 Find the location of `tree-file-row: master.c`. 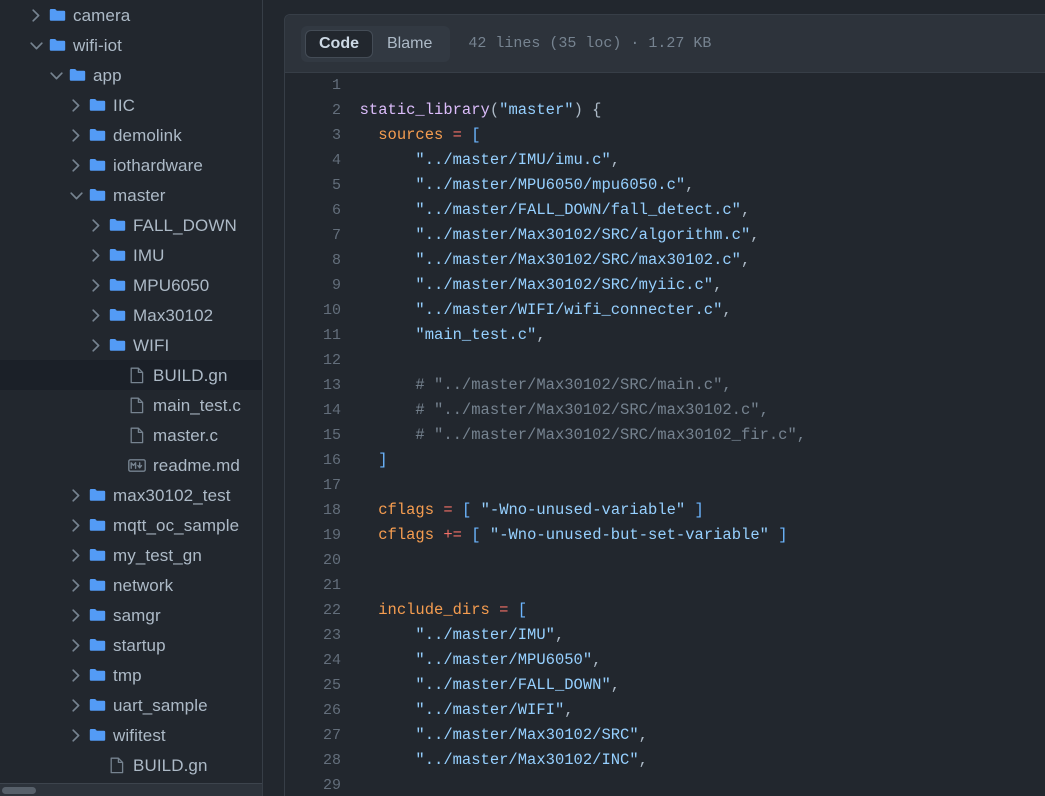

tree-file-row: master.c is located at coordinates (131, 435).